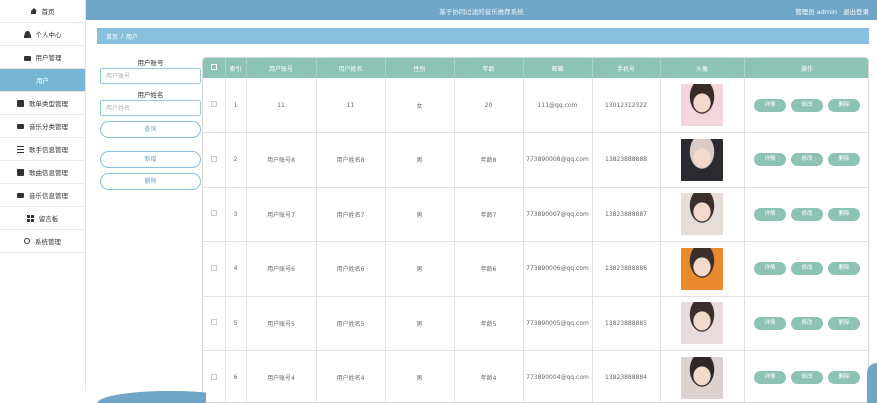  Describe the element at coordinates (150, 159) in the screenshot. I see `add-button: 新增` at that location.